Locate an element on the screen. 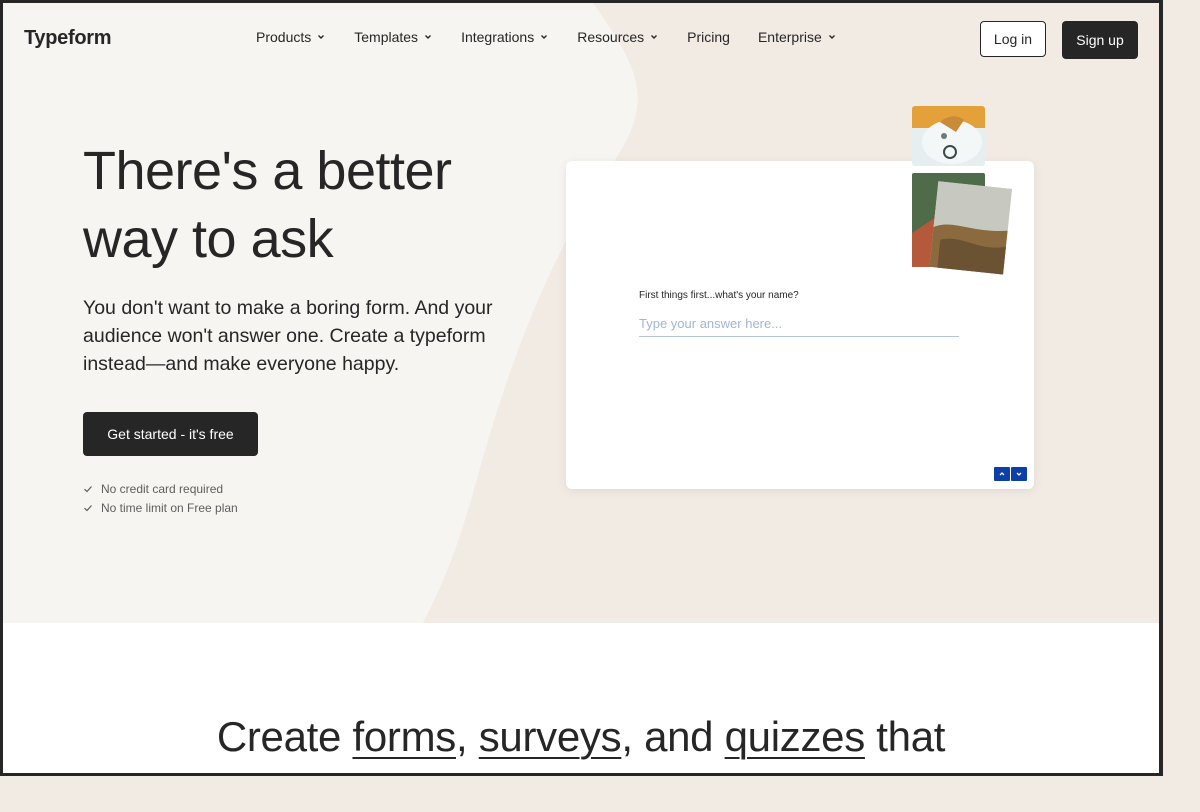 Image resolution: width=1200 pixels, height=812 pixels. heading-text: that is located at coordinates (905, 736).